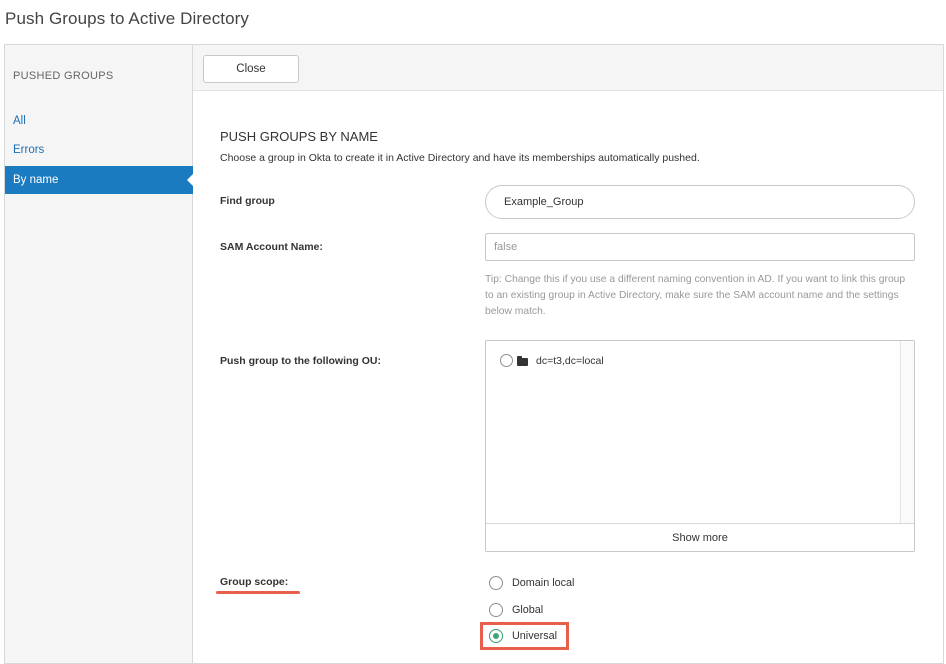 The height and width of the screenshot is (664, 946). I want to click on scope-radio-global, so click(496, 610).